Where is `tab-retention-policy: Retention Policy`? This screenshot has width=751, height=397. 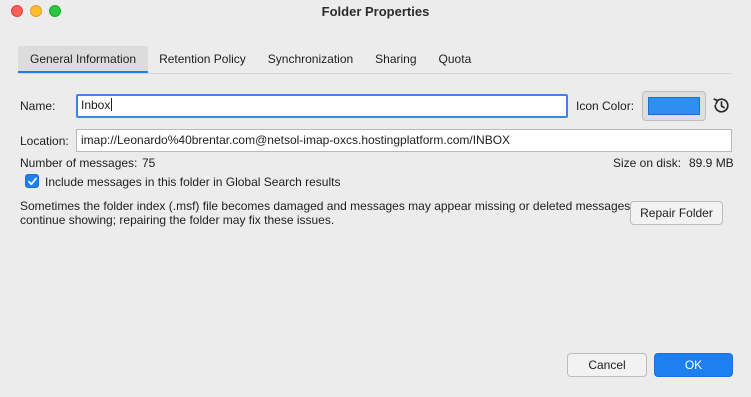
tab-retention-policy: Retention Policy is located at coordinates (202, 59).